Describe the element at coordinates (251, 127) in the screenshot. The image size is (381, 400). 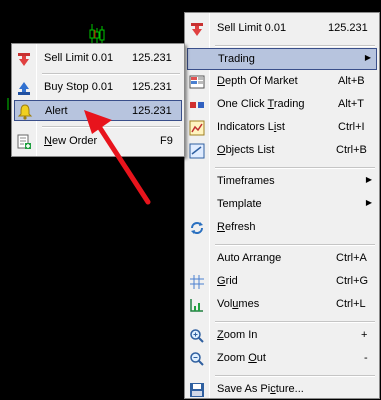
I see `menu-item-label: Indicators List` at that location.